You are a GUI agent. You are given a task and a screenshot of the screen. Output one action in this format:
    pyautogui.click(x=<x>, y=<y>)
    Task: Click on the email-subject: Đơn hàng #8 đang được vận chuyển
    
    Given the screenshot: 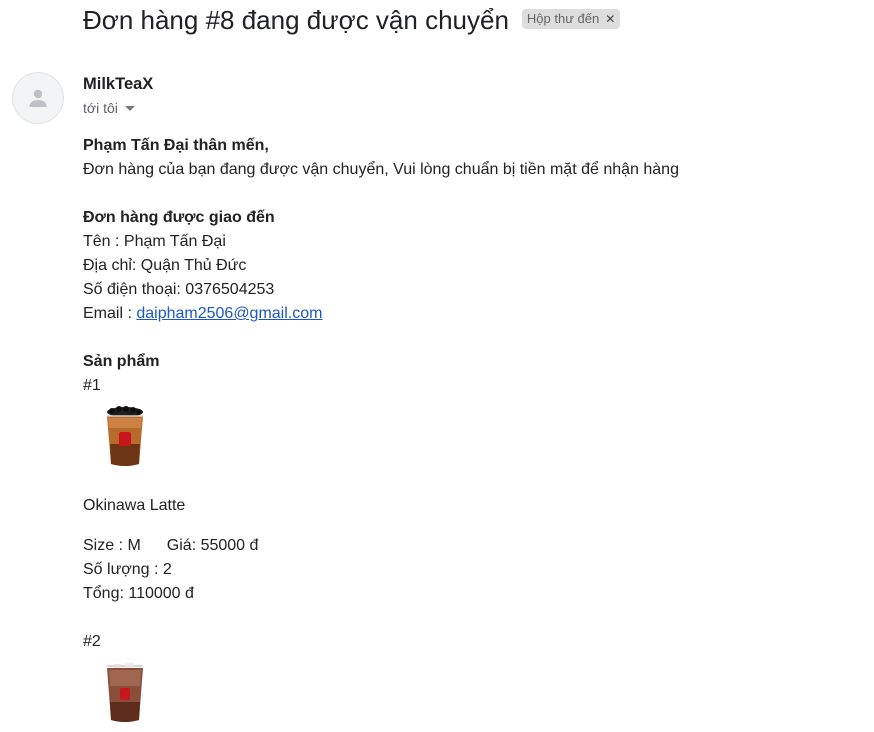 What is the action you would take?
    pyautogui.click(x=296, y=20)
    